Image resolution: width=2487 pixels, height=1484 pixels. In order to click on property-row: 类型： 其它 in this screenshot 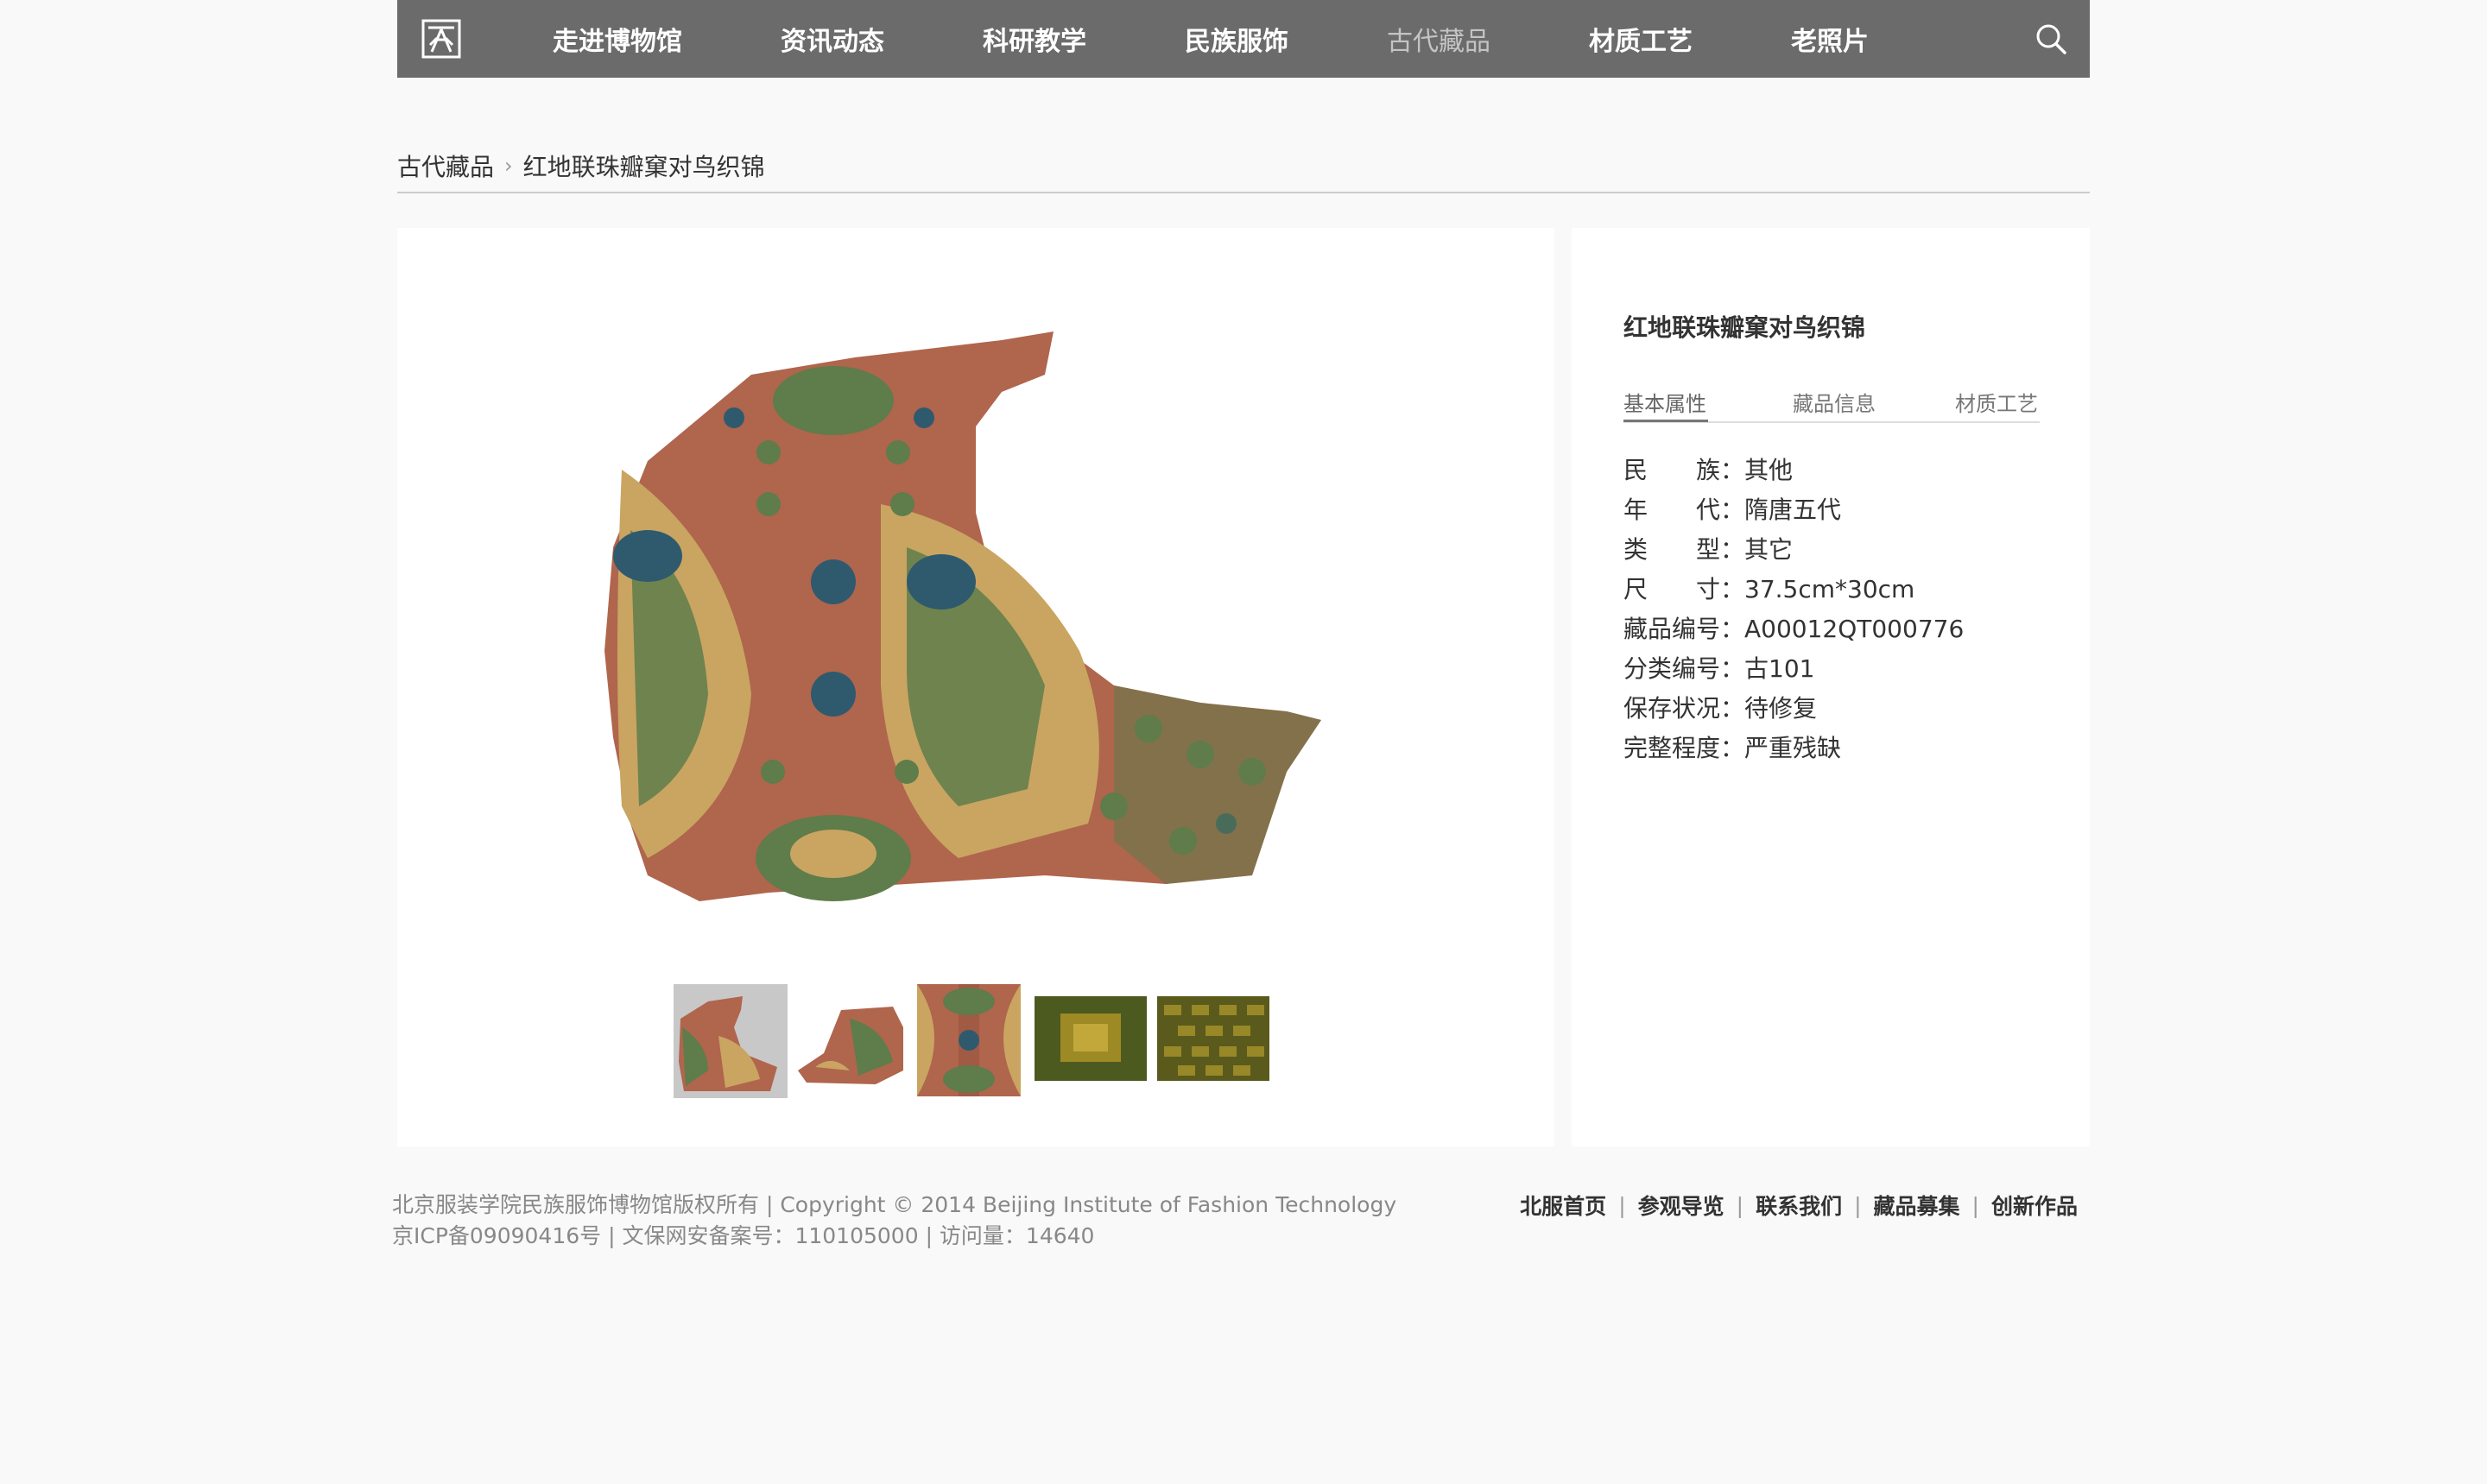, I will do `click(1839, 550)`.